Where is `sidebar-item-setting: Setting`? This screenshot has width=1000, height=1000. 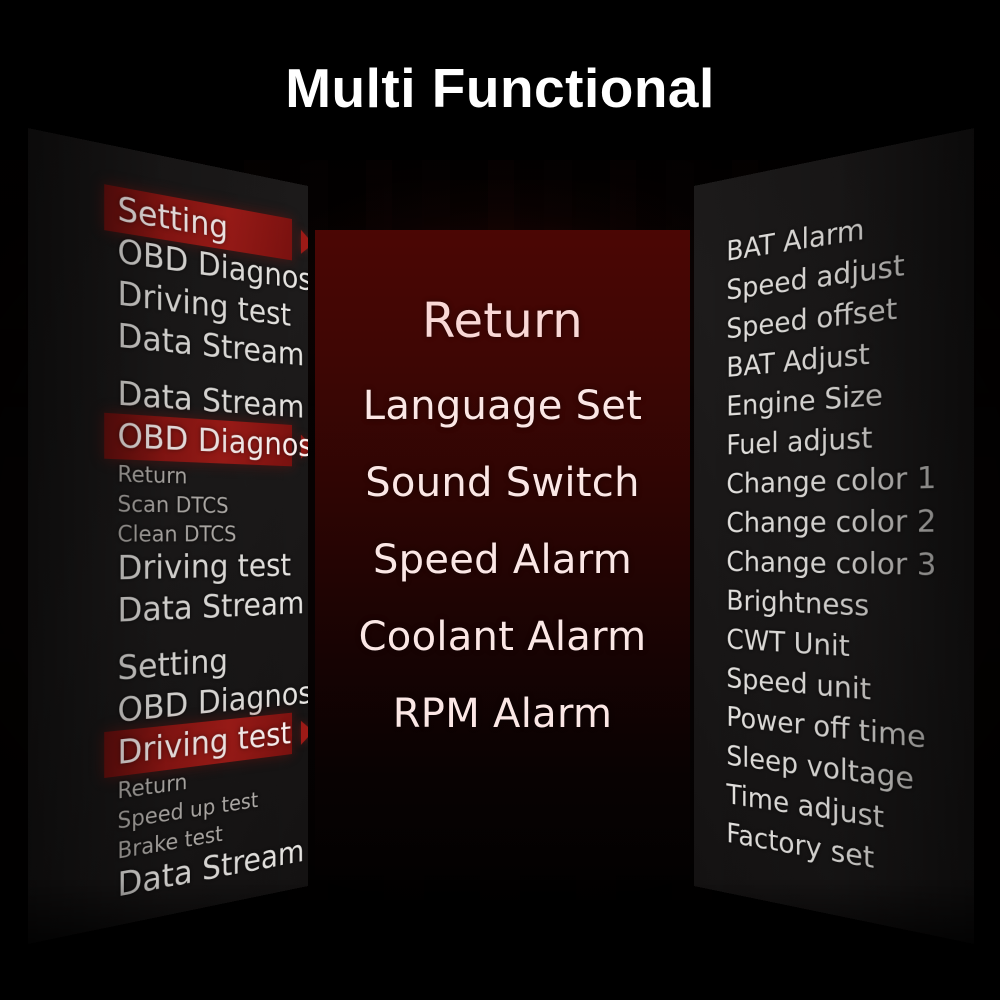
sidebar-item-setting: Setting is located at coordinates (172, 666).